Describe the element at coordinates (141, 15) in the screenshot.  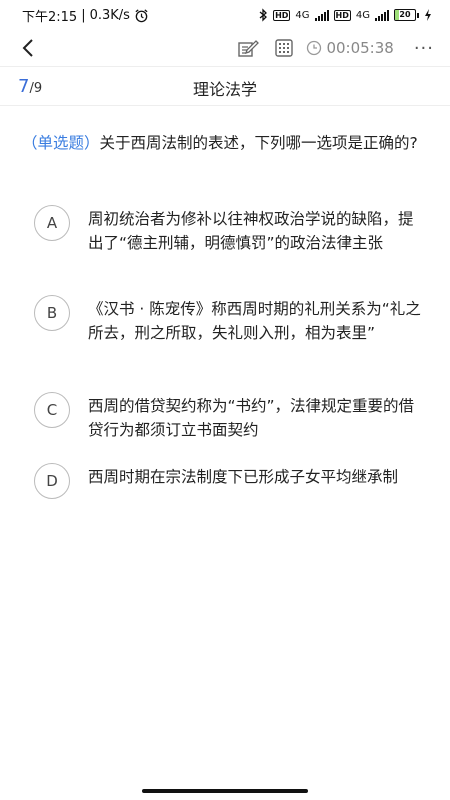
I see `alarm-icon` at that location.